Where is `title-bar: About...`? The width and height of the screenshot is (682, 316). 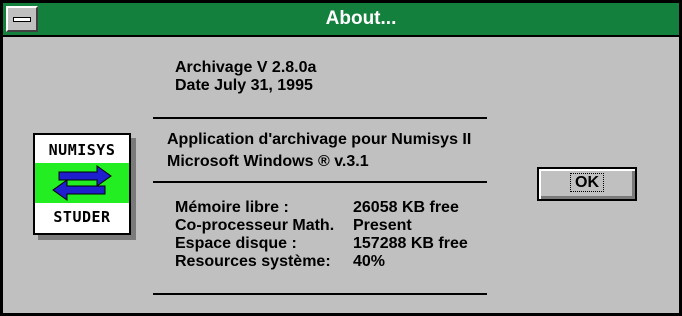
title-bar: About... is located at coordinates (341, 20).